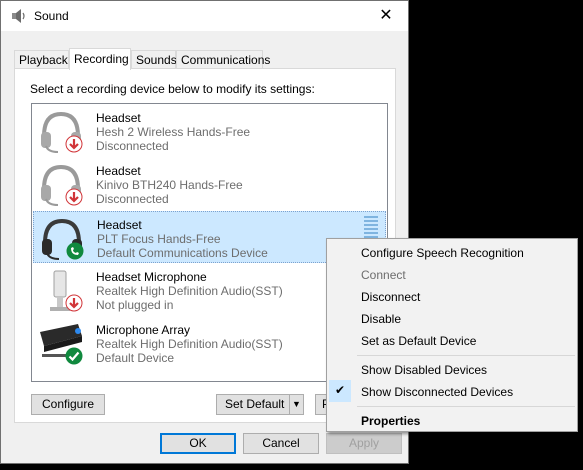 The width and height of the screenshot is (583, 470). Describe the element at coordinates (151, 277) in the screenshot. I see `device-name: Headset Microphone` at that location.